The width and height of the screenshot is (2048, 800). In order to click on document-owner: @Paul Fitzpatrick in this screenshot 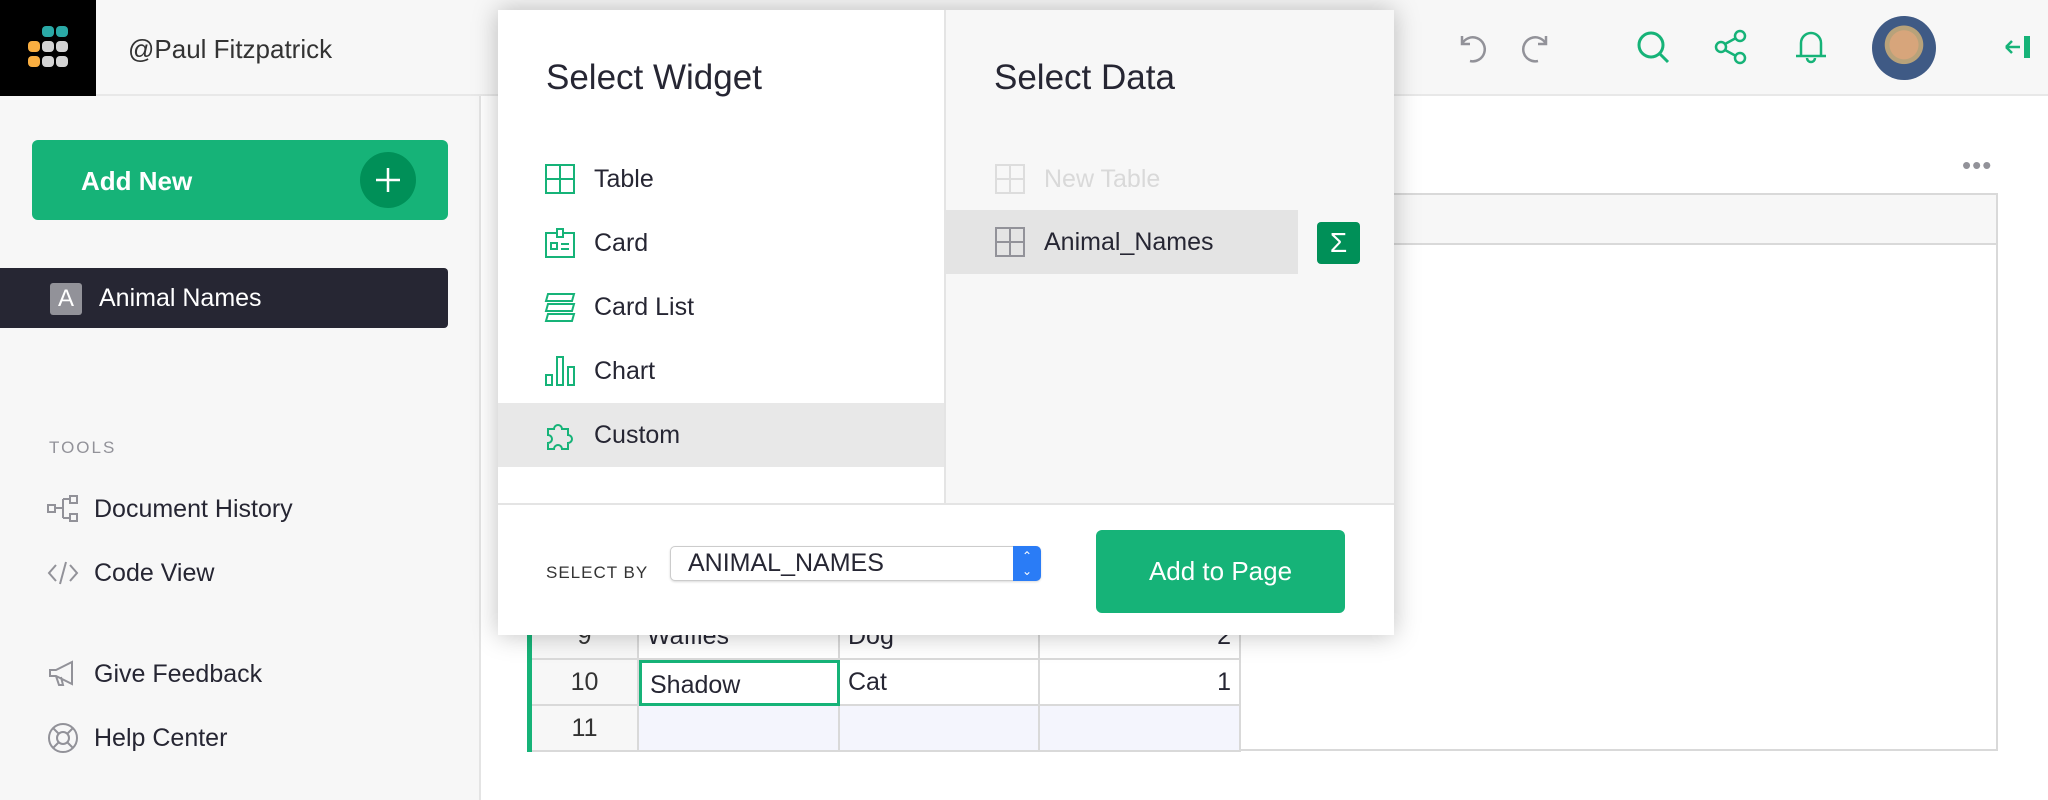, I will do `click(230, 49)`.